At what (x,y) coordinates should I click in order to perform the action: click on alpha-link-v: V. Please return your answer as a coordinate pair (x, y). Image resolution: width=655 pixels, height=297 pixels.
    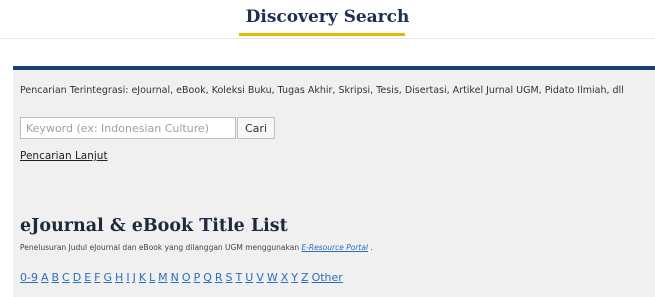
    Looking at the image, I should click on (260, 277).